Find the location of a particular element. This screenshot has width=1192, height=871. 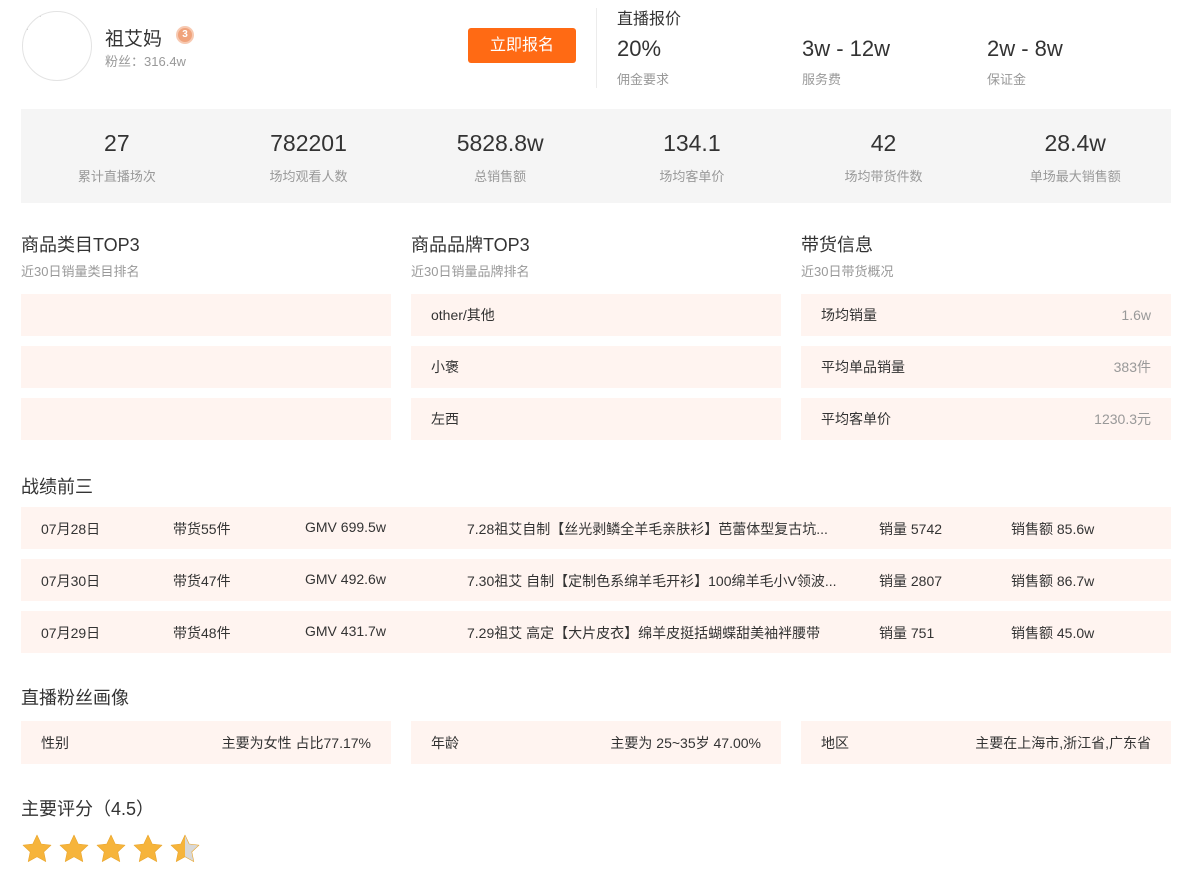

stat-total-sessions: 27 累计直播场次 is located at coordinates (117, 156).